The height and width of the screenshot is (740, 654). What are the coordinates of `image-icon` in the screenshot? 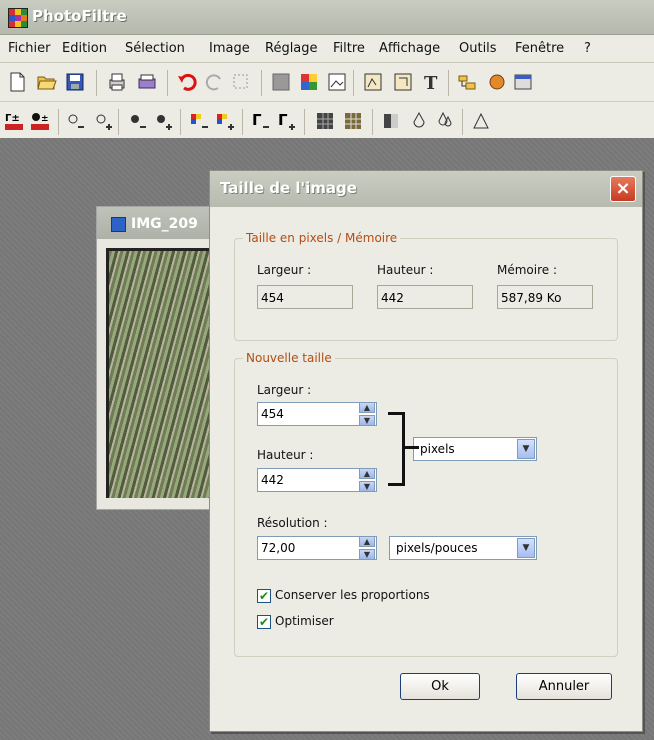 It's located at (337, 82).